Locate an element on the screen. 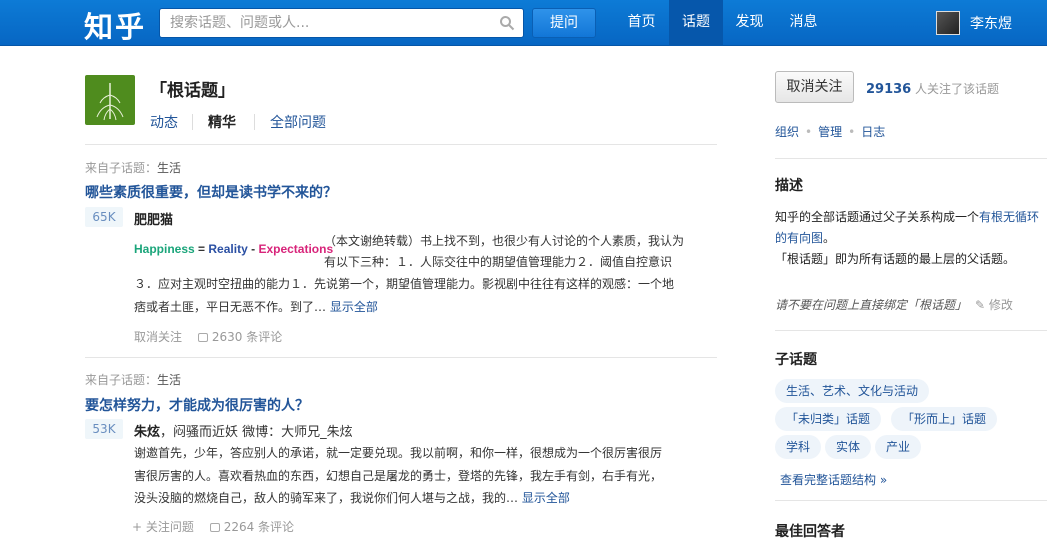 This screenshot has width=1047, height=540. user-avatar is located at coordinates (948, 23).